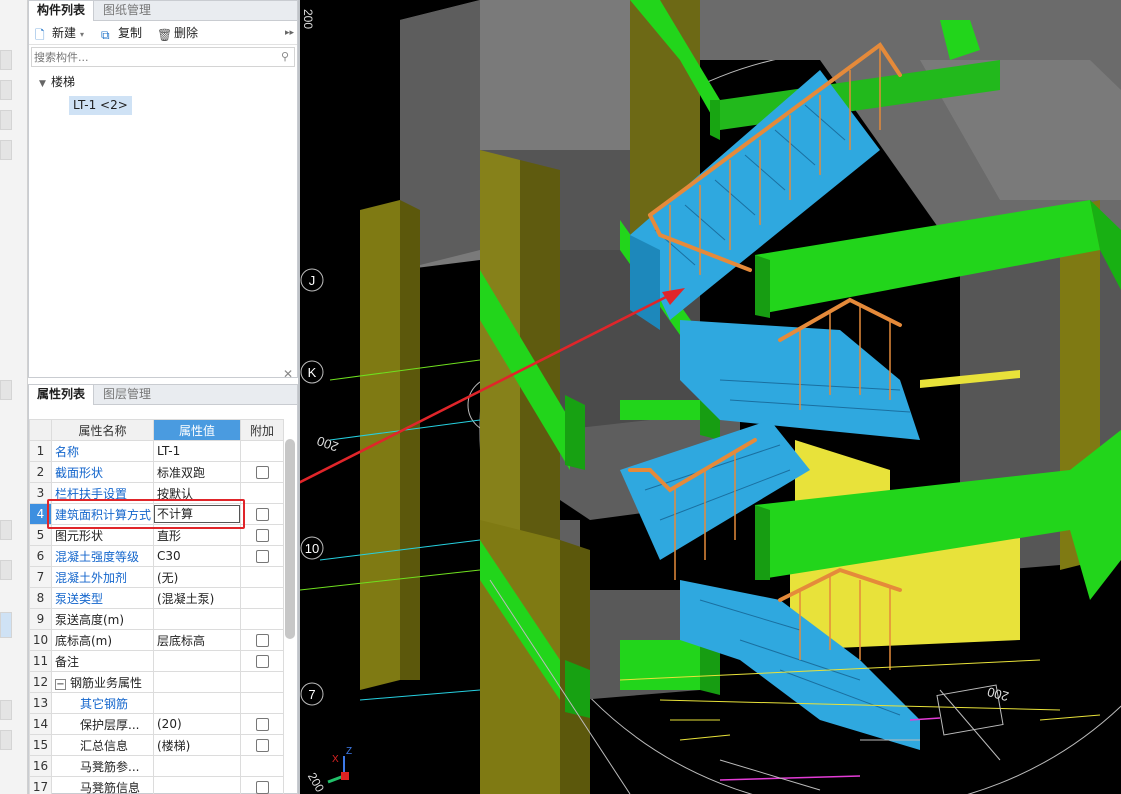 This screenshot has width=1121, height=794. What do you see at coordinates (197, 745) in the screenshot?
I see `property-value: (楼梯)` at bounding box center [197, 745].